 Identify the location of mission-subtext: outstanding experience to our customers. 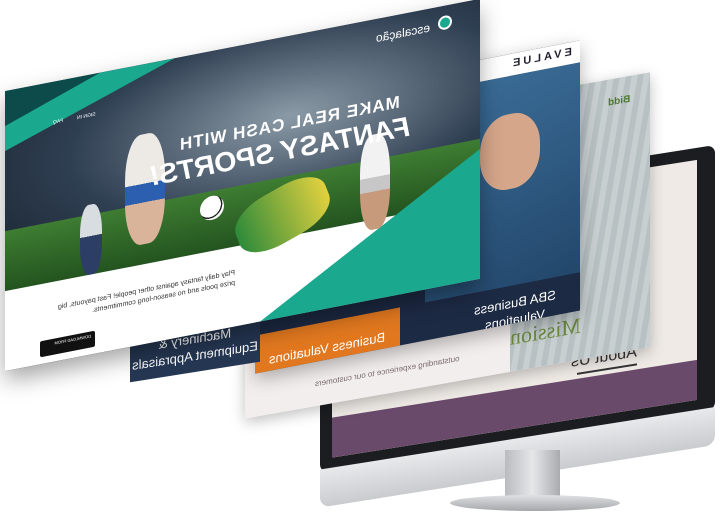
(387, 371).